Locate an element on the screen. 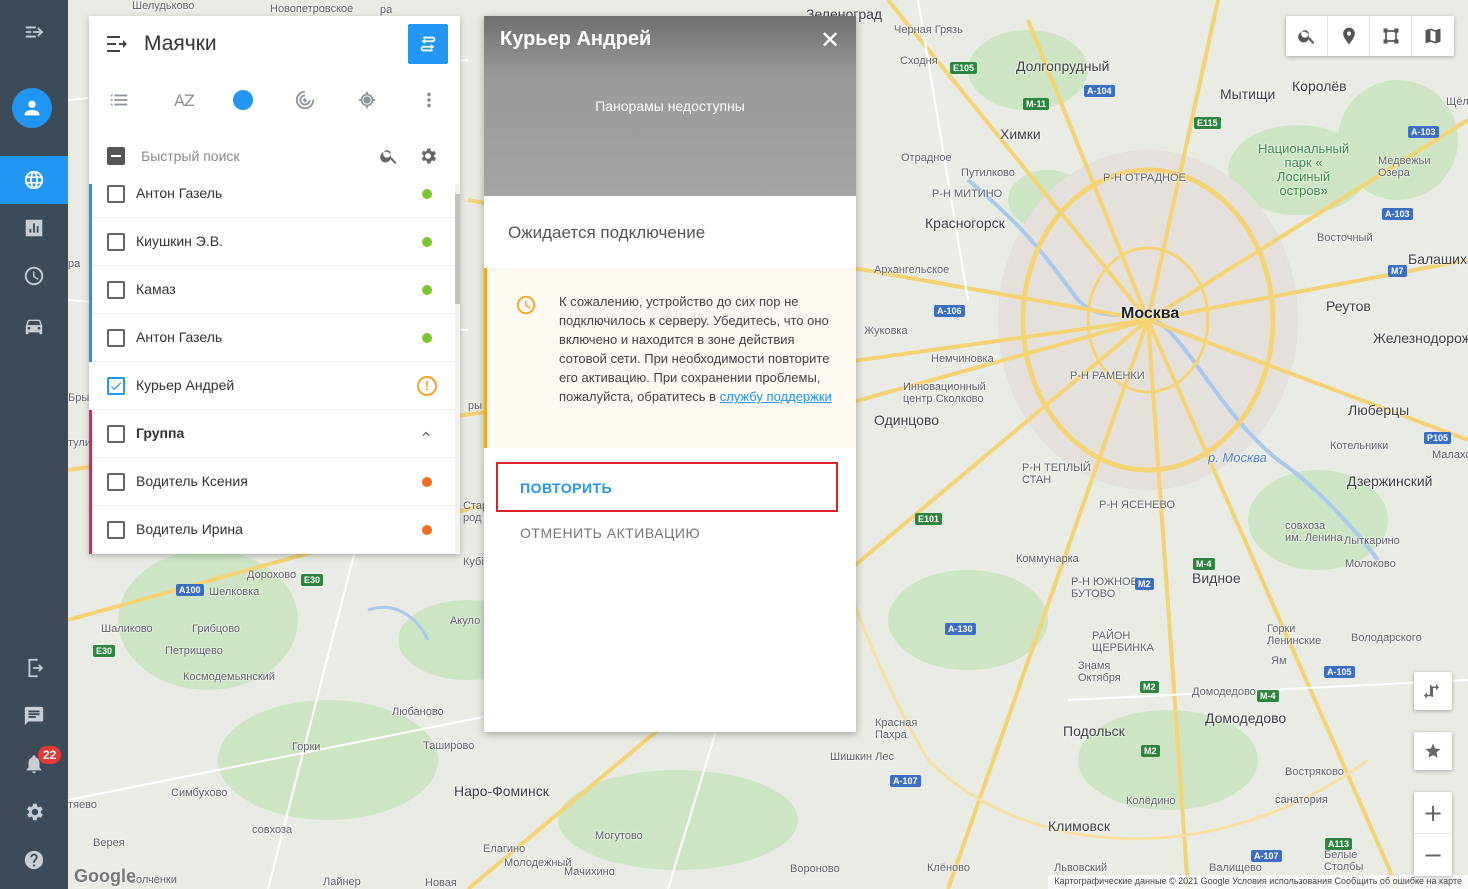  beacon-checkbox-checked is located at coordinates (116, 386).